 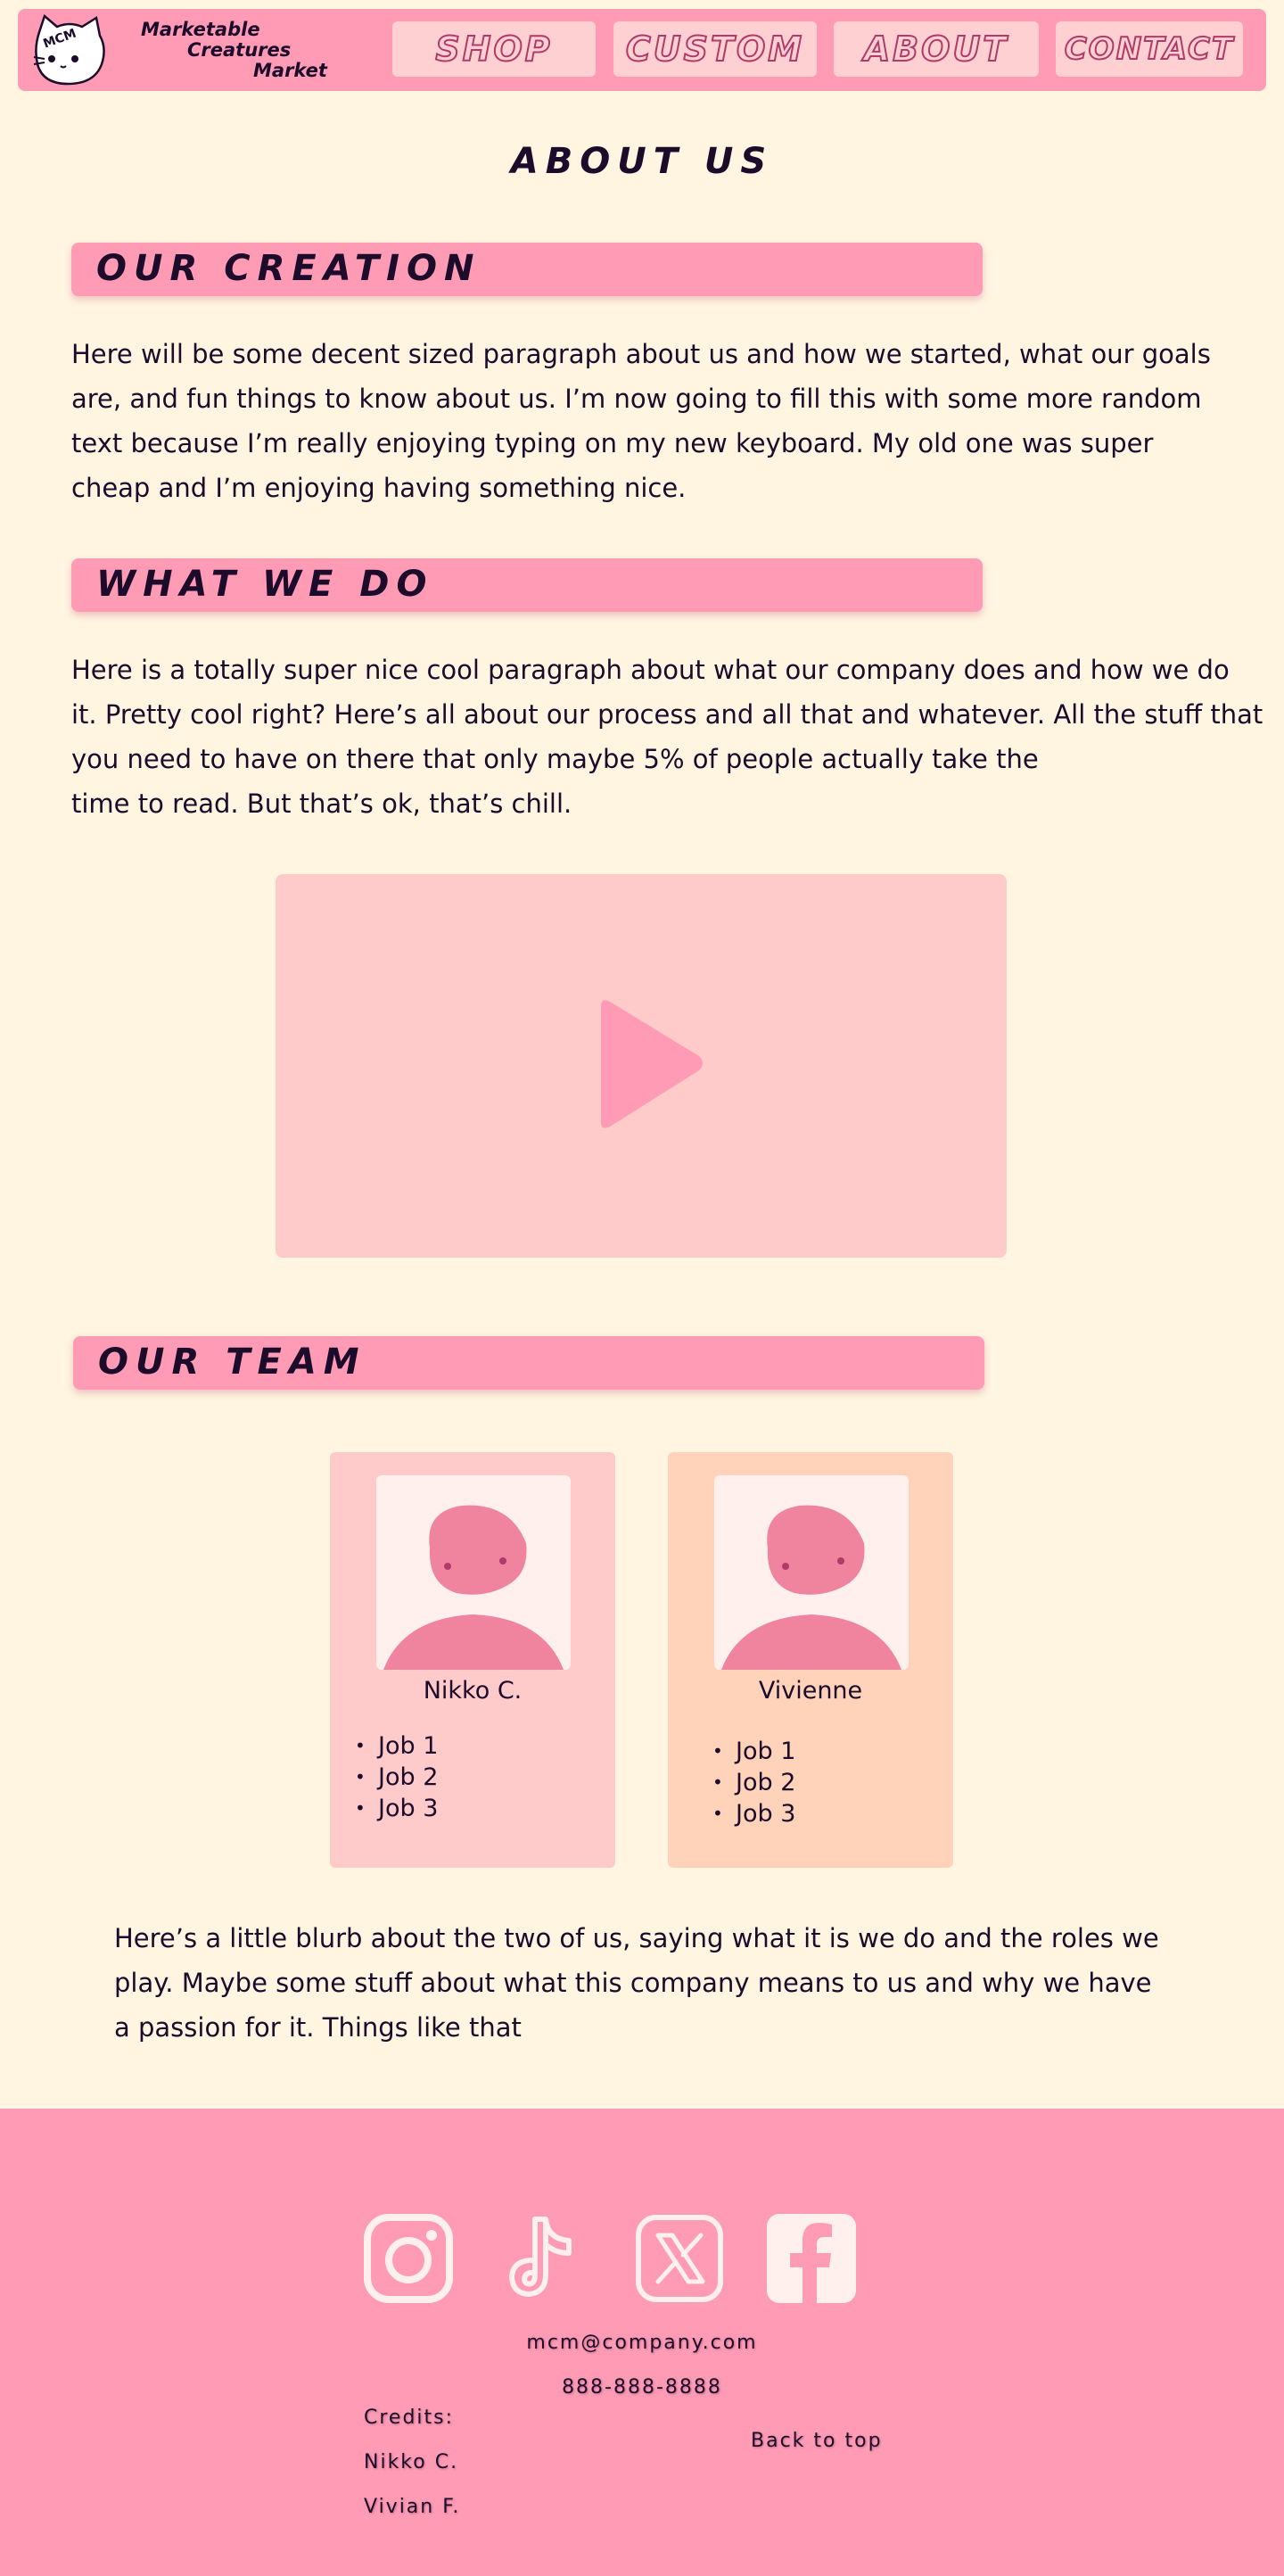 I want to click on nav-shop-button: SHOP, so click(x=494, y=49).